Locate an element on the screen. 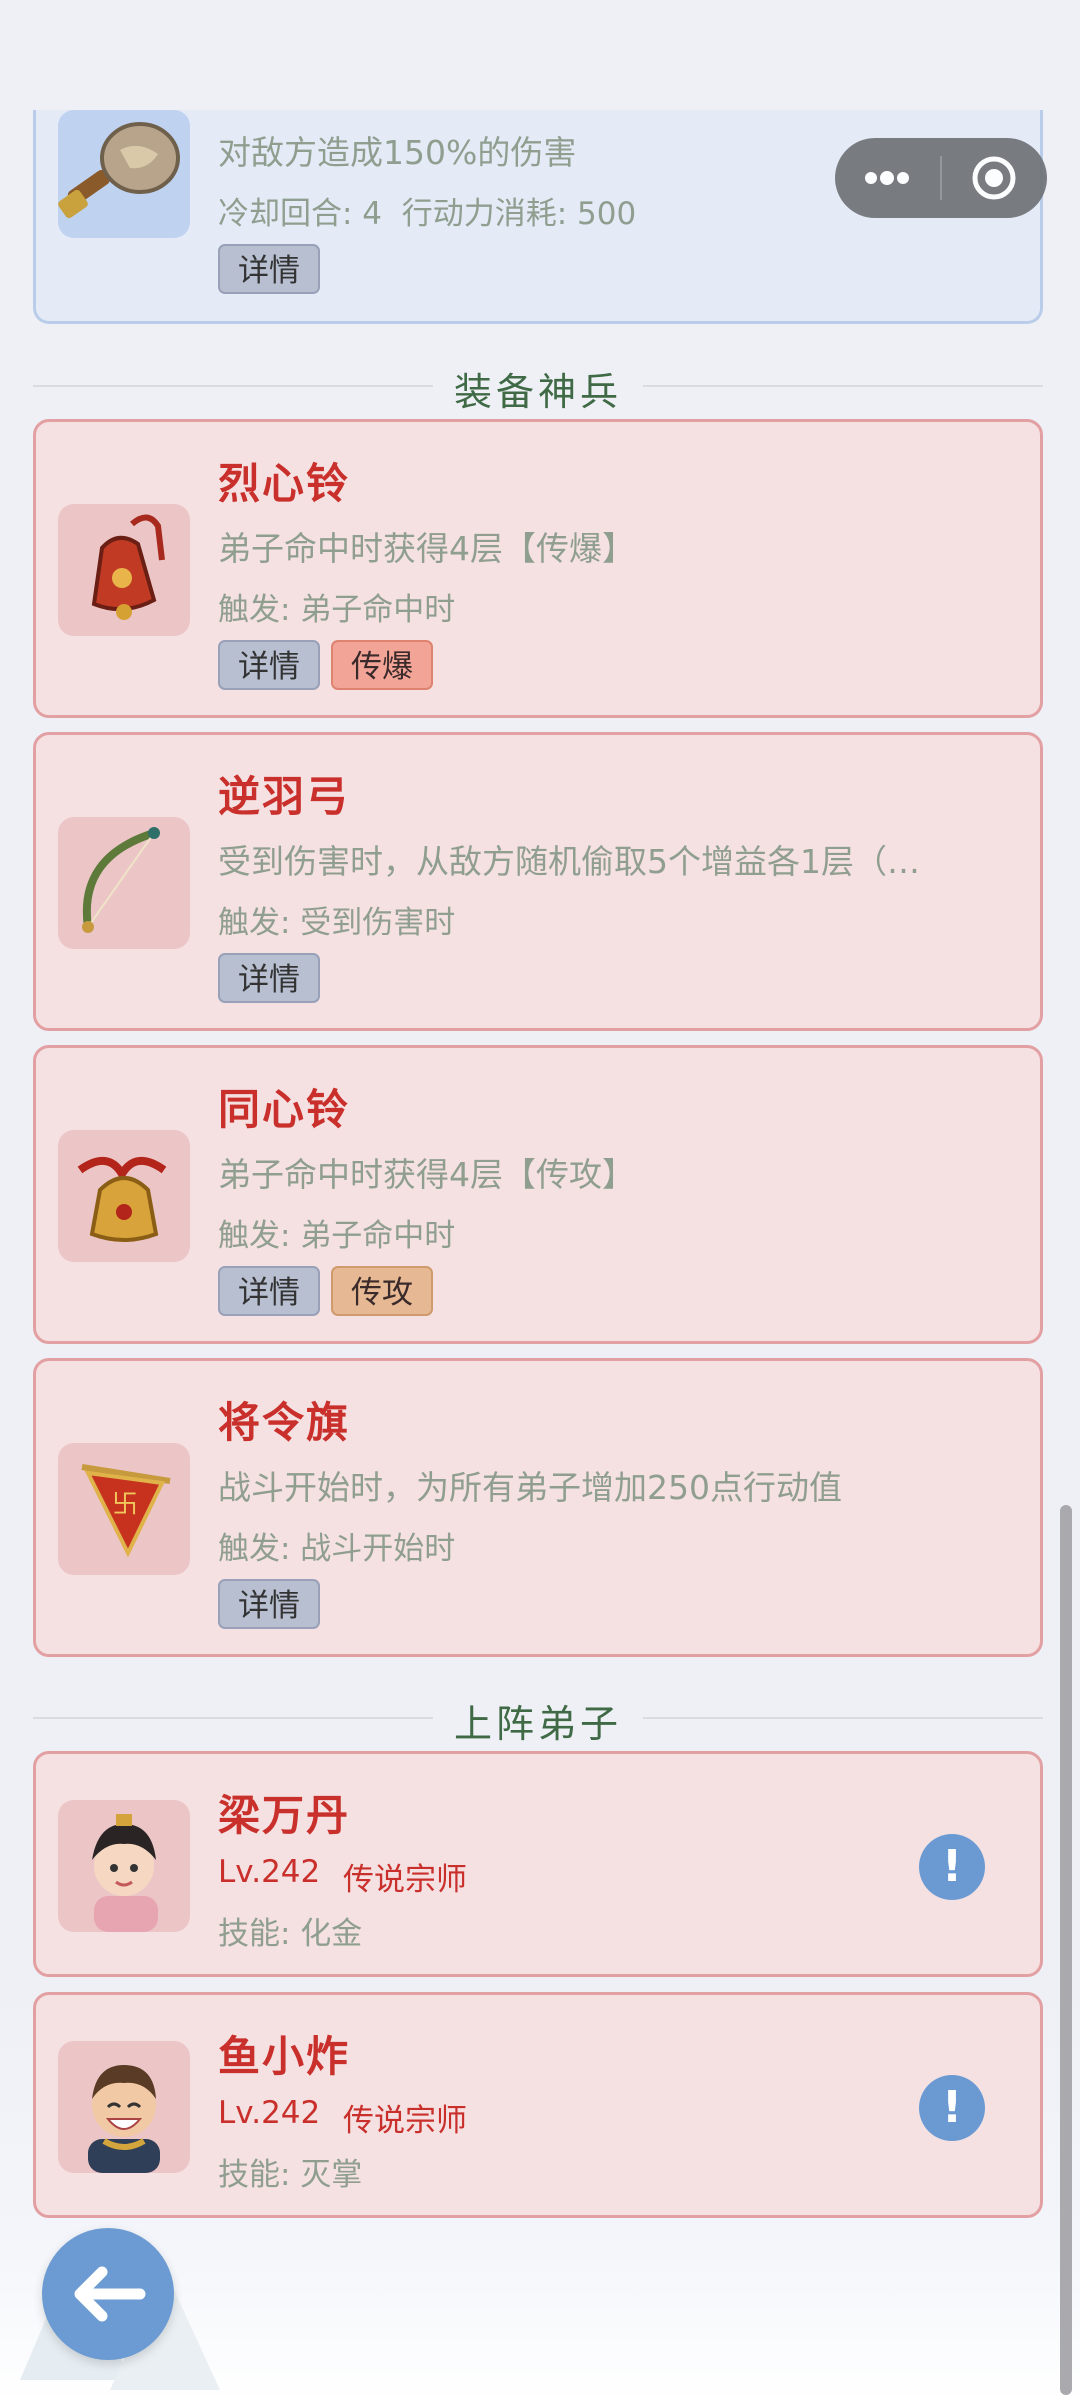  equipment-trigger: 触发: 战斗开始时 is located at coordinates (337, 1549).